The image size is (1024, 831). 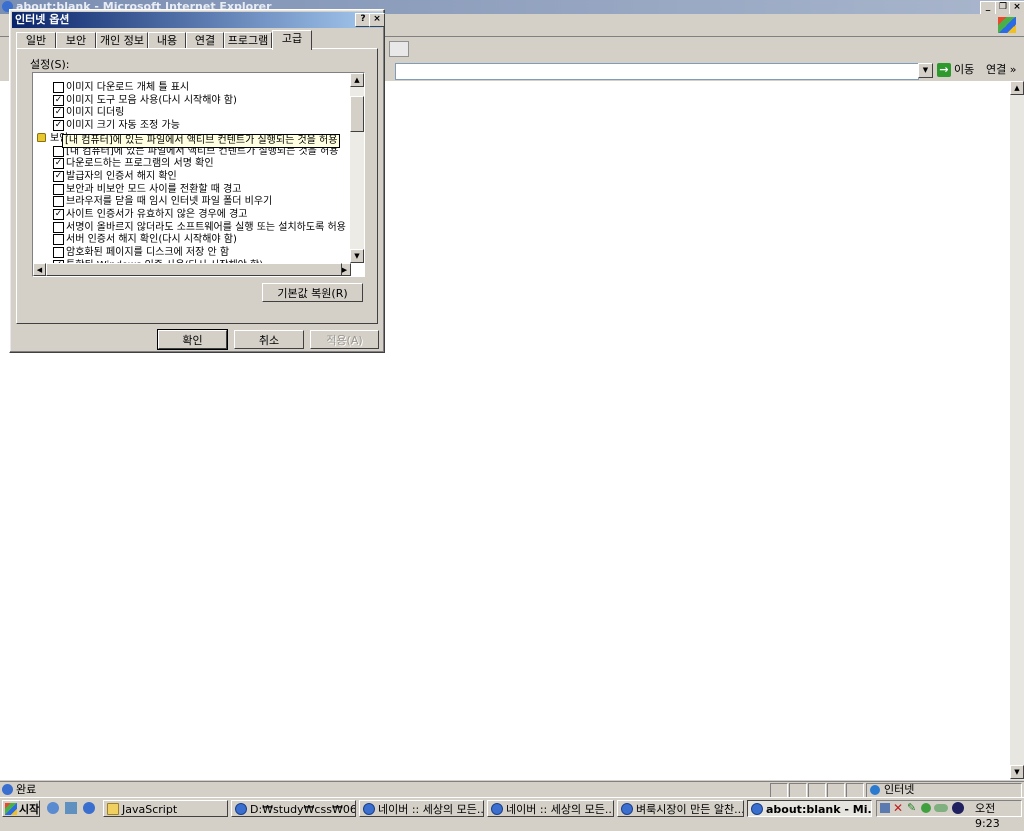 What do you see at coordinates (875, 790) in the screenshot?
I see `globe-icon` at bounding box center [875, 790].